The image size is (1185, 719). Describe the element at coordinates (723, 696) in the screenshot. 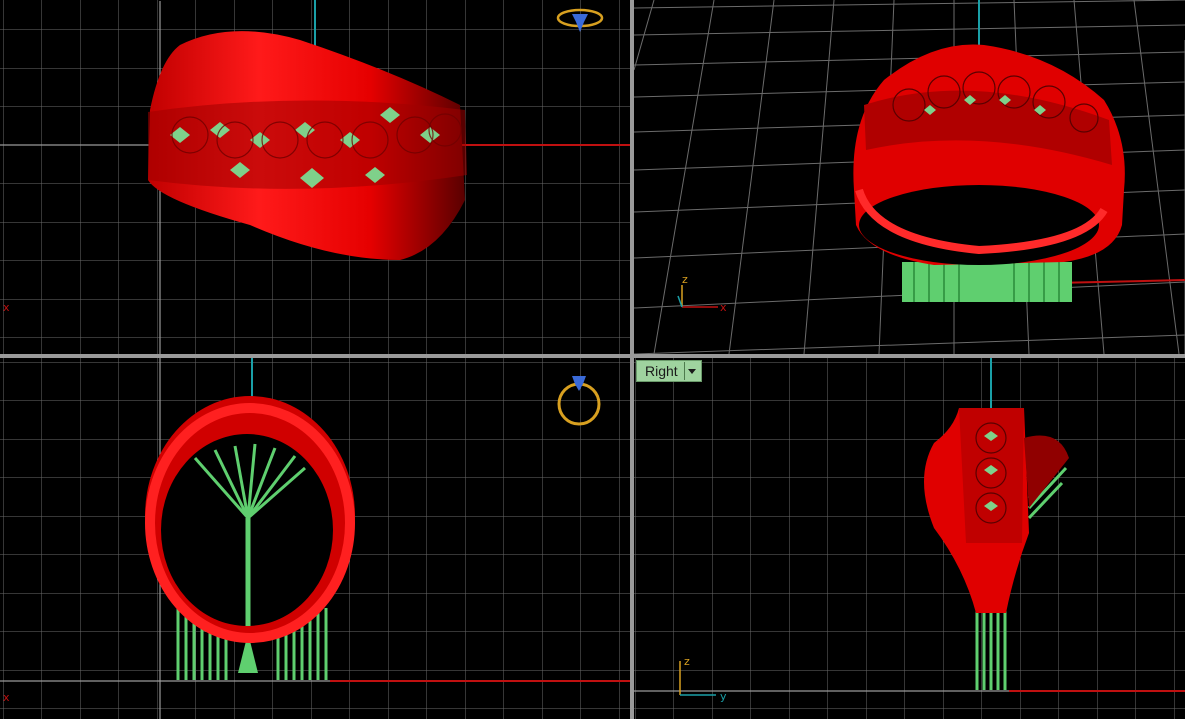

I see `axis-label-y: y` at that location.